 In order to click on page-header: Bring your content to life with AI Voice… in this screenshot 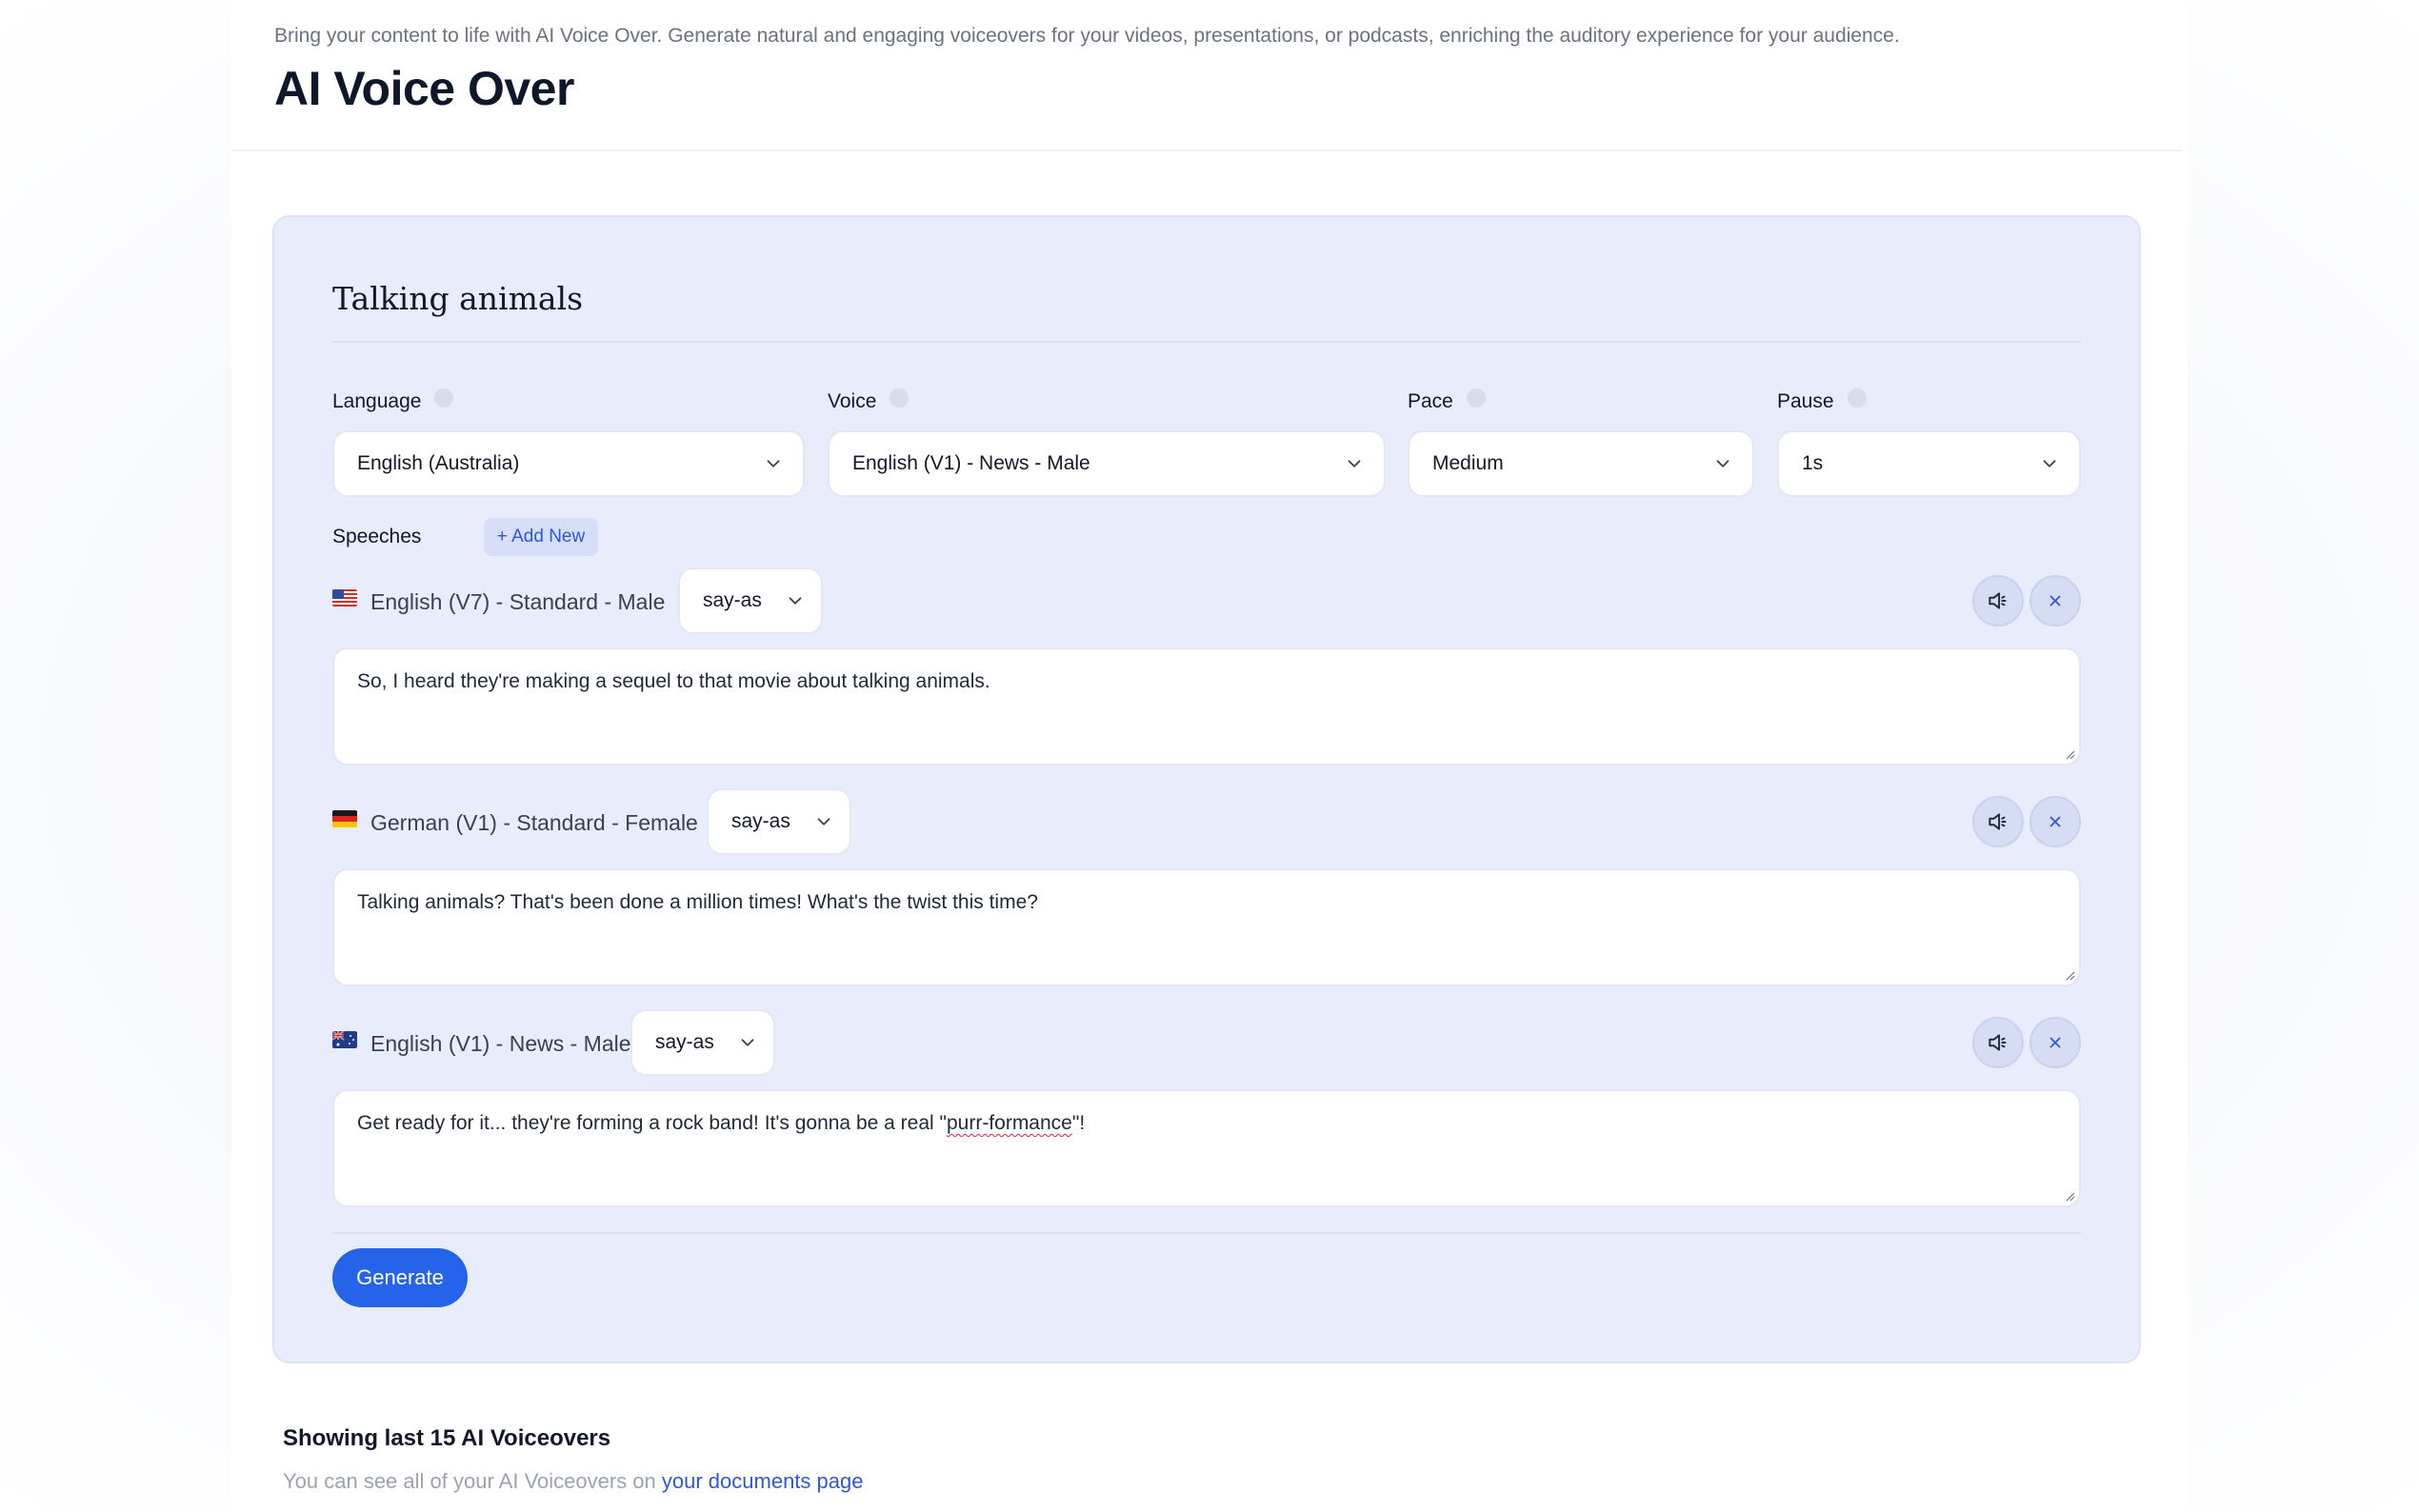, I will do `click(1206, 75)`.